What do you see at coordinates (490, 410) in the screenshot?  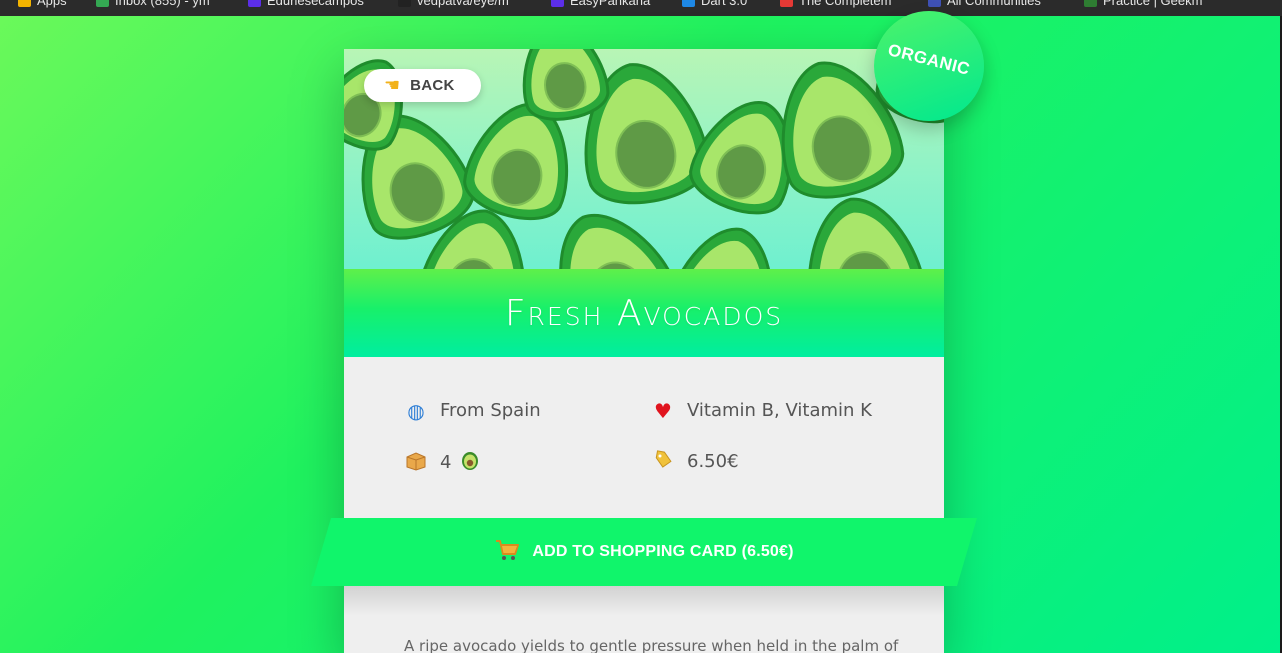 I see `origin-text: From Spain` at bounding box center [490, 410].